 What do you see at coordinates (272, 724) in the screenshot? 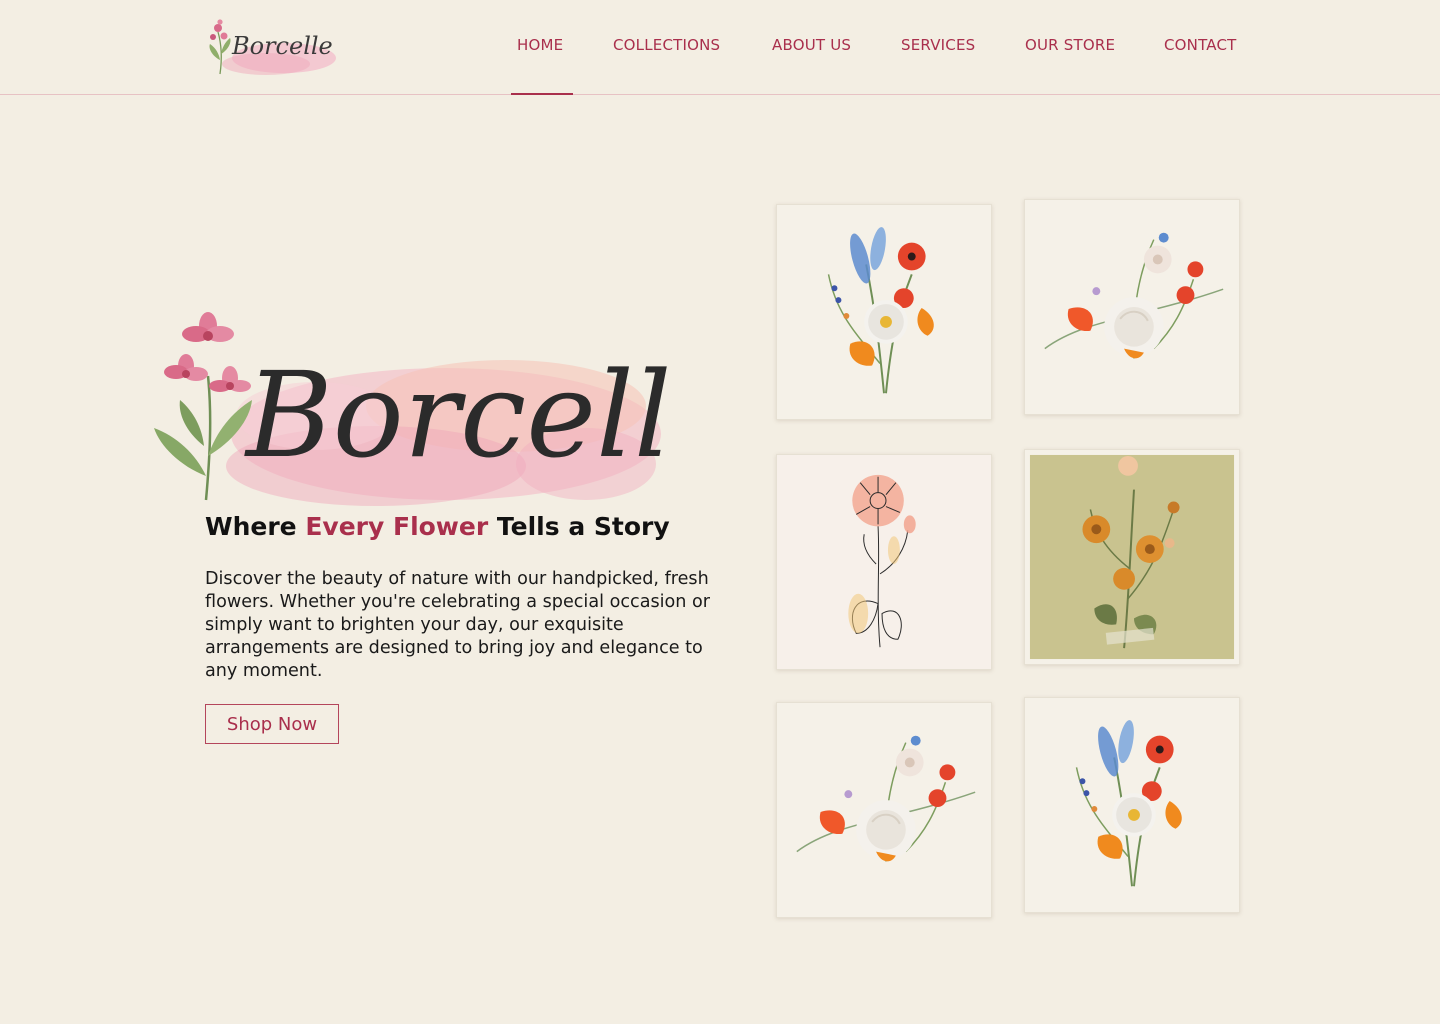
I see `shop-now-button: Shop Now` at bounding box center [272, 724].